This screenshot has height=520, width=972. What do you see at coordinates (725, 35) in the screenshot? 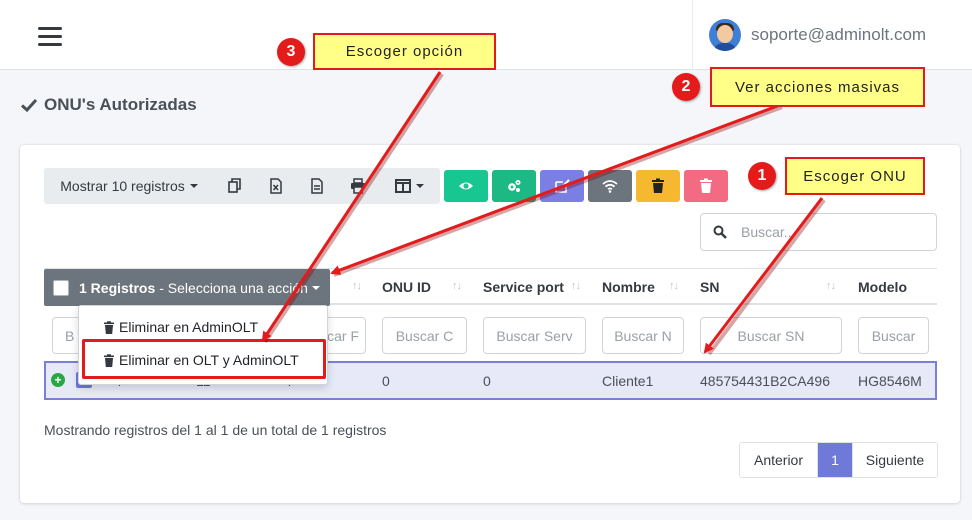
I see `user-avatar` at bounding box center [725, 35].